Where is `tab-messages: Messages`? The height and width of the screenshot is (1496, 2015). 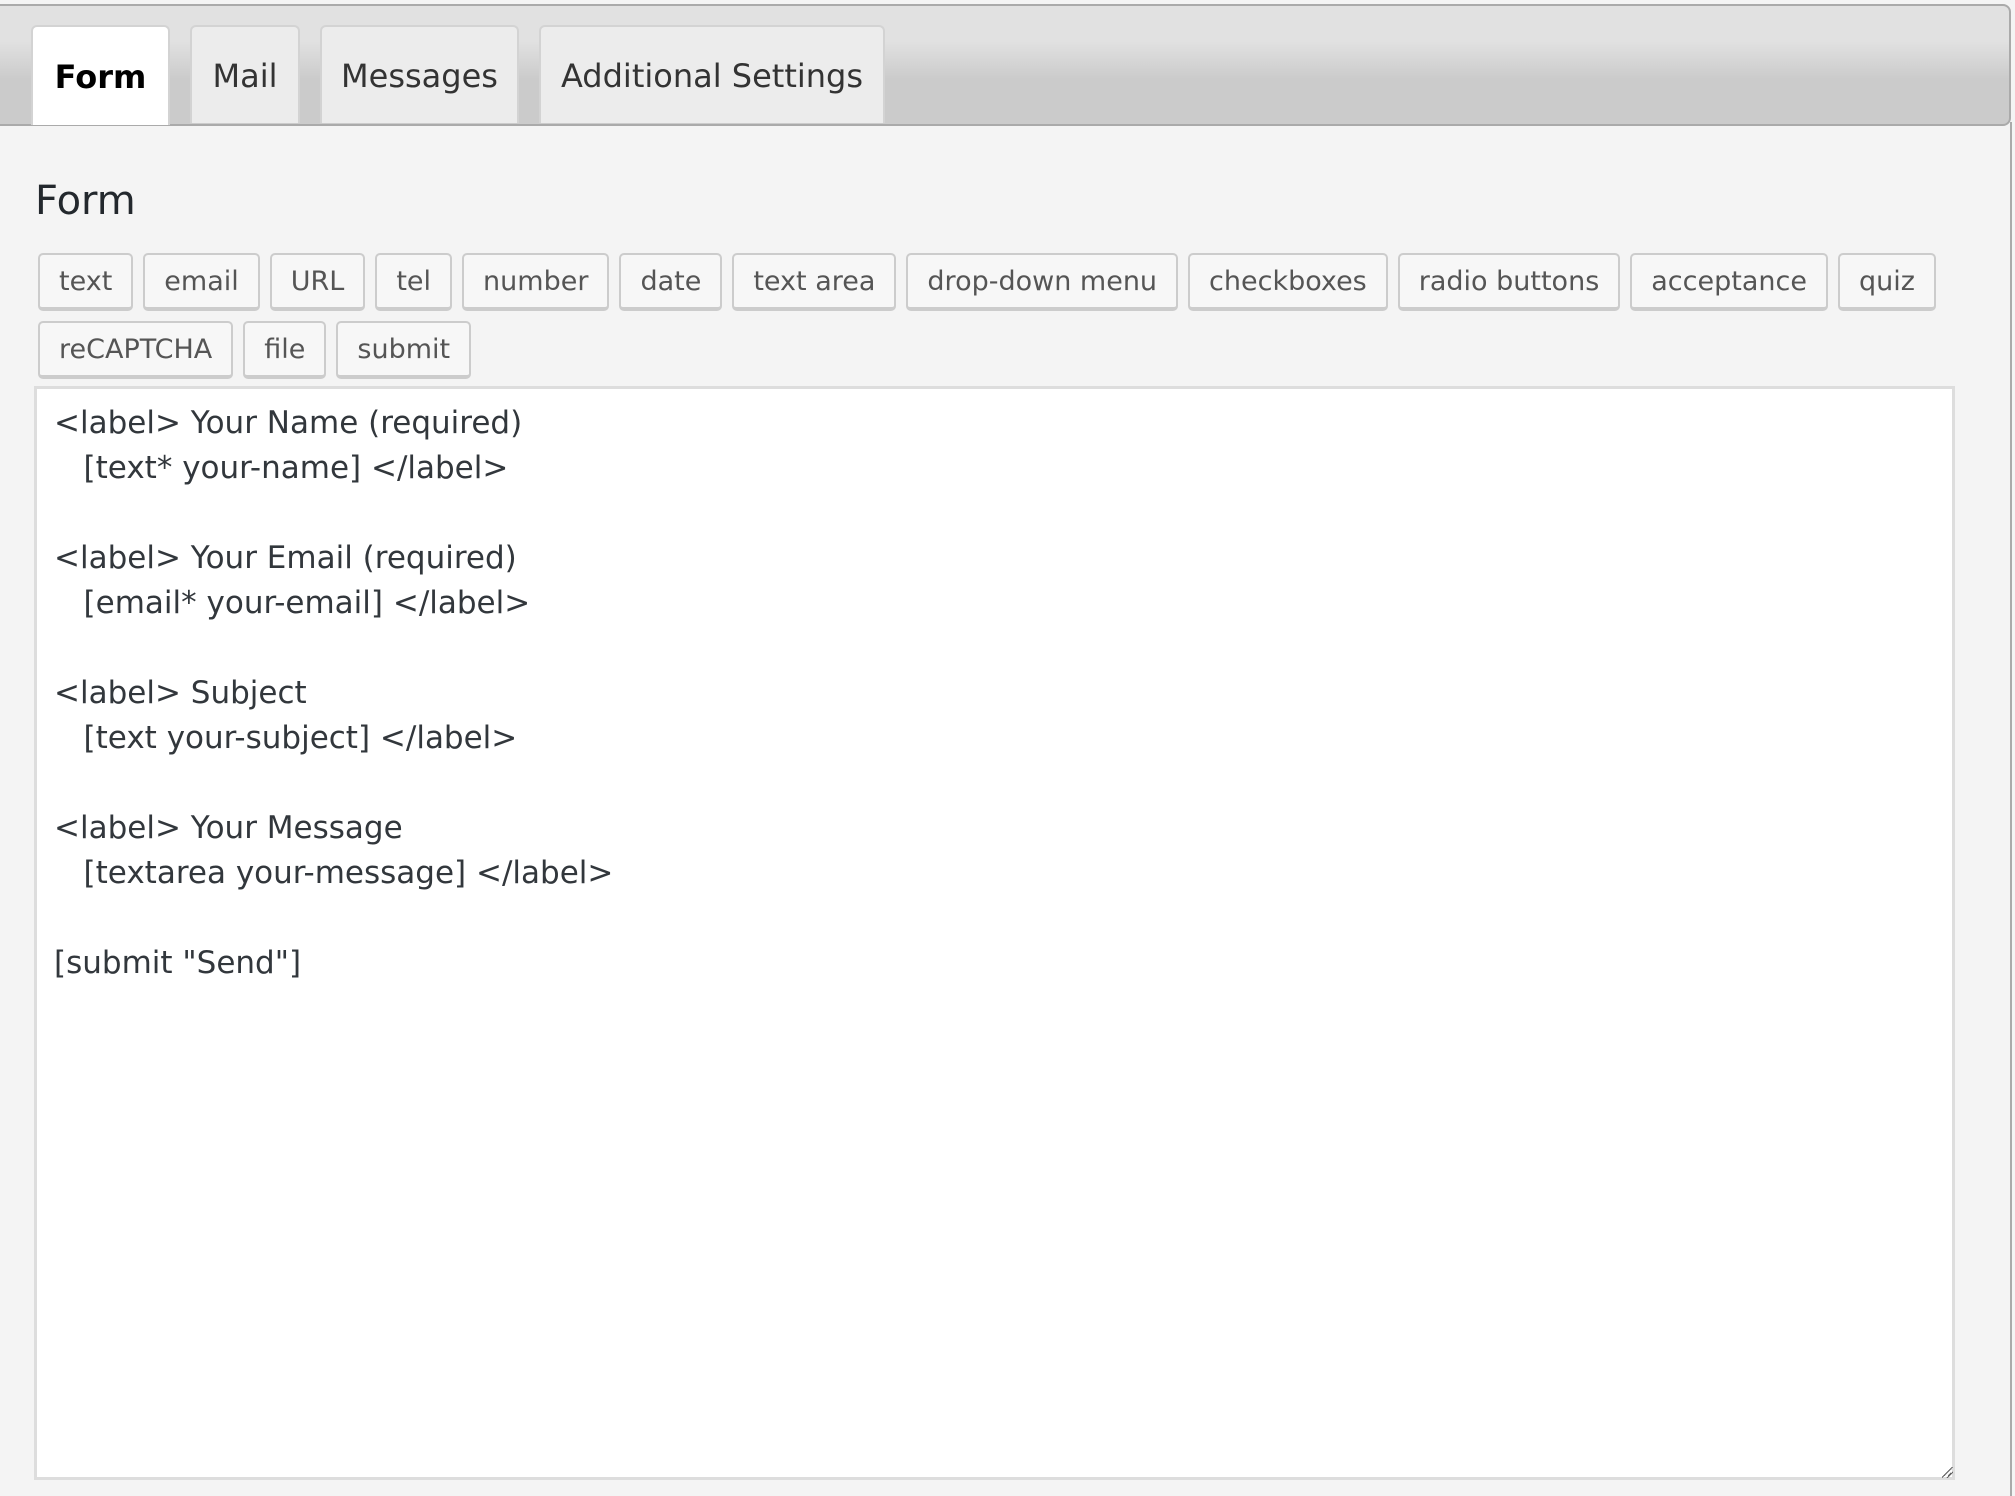
tab-messages: Messages is located at coordinates (419, 74).